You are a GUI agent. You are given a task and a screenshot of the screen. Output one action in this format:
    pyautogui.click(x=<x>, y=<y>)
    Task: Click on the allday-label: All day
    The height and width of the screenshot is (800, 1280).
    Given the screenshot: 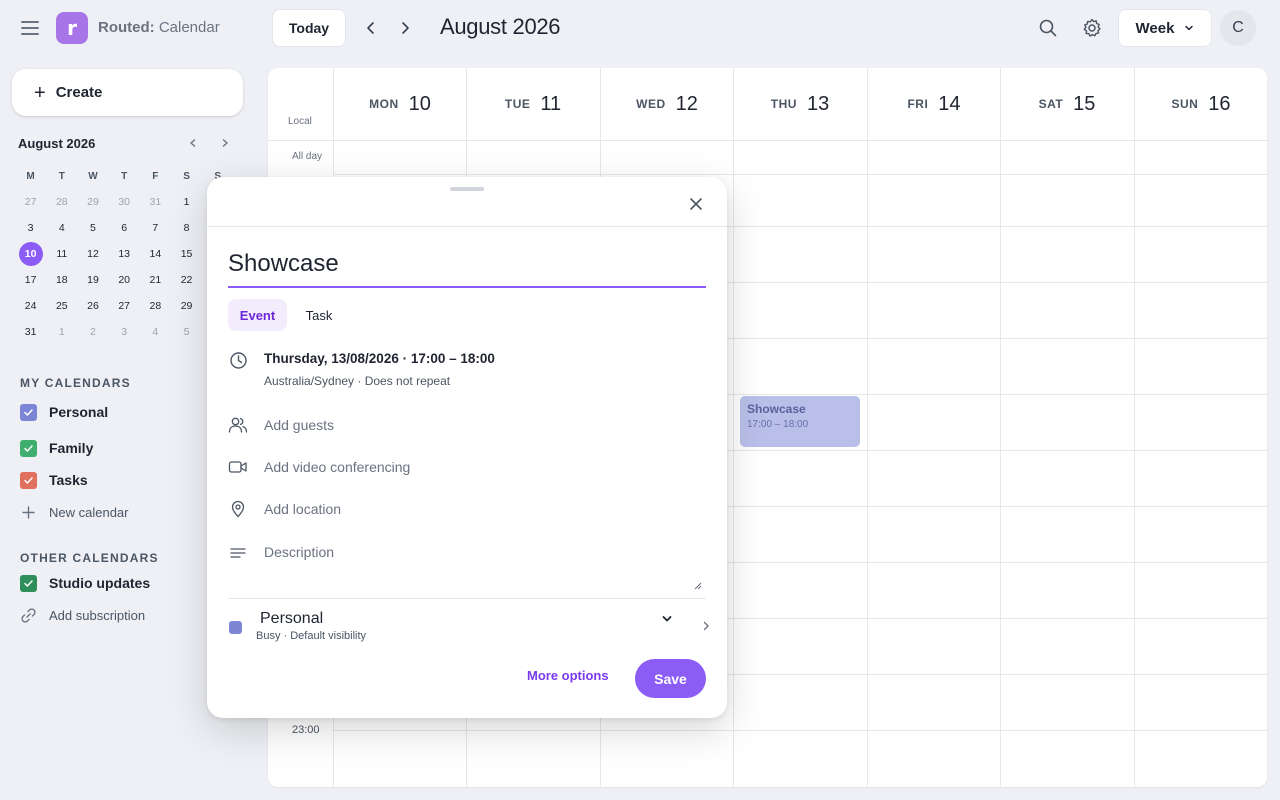 What is the action you would take?
    pyautogui.click(x=307, y=156)
    